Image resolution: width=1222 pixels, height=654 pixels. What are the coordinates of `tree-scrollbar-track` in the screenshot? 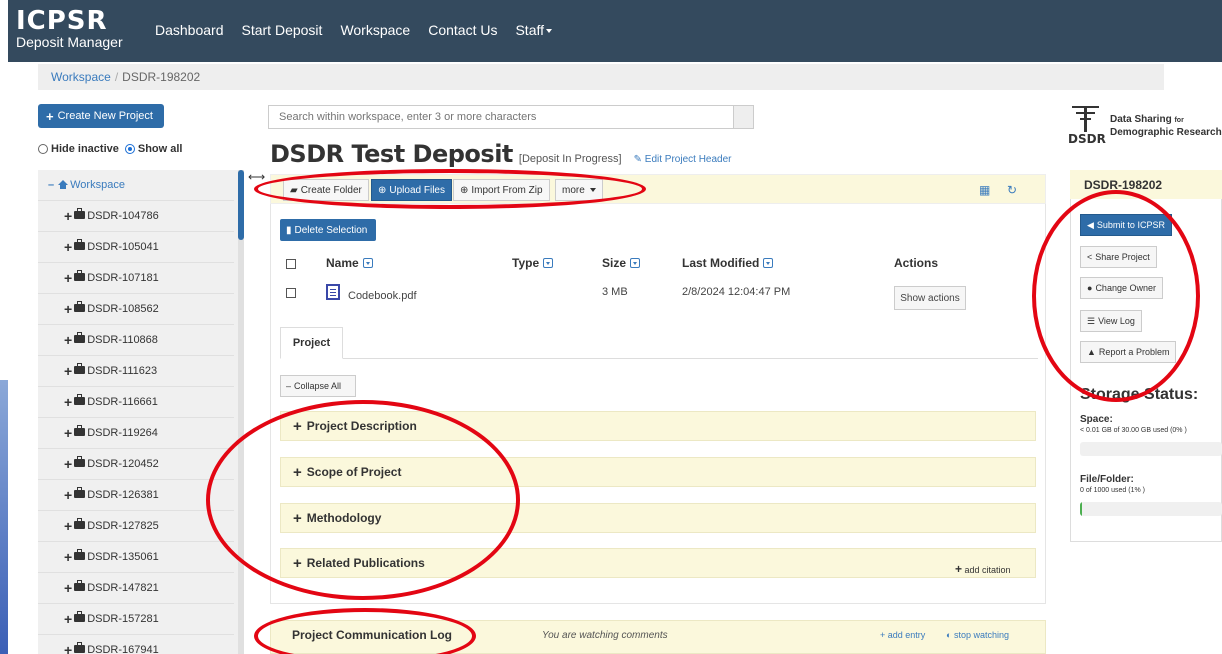 It's located at (241, 412).